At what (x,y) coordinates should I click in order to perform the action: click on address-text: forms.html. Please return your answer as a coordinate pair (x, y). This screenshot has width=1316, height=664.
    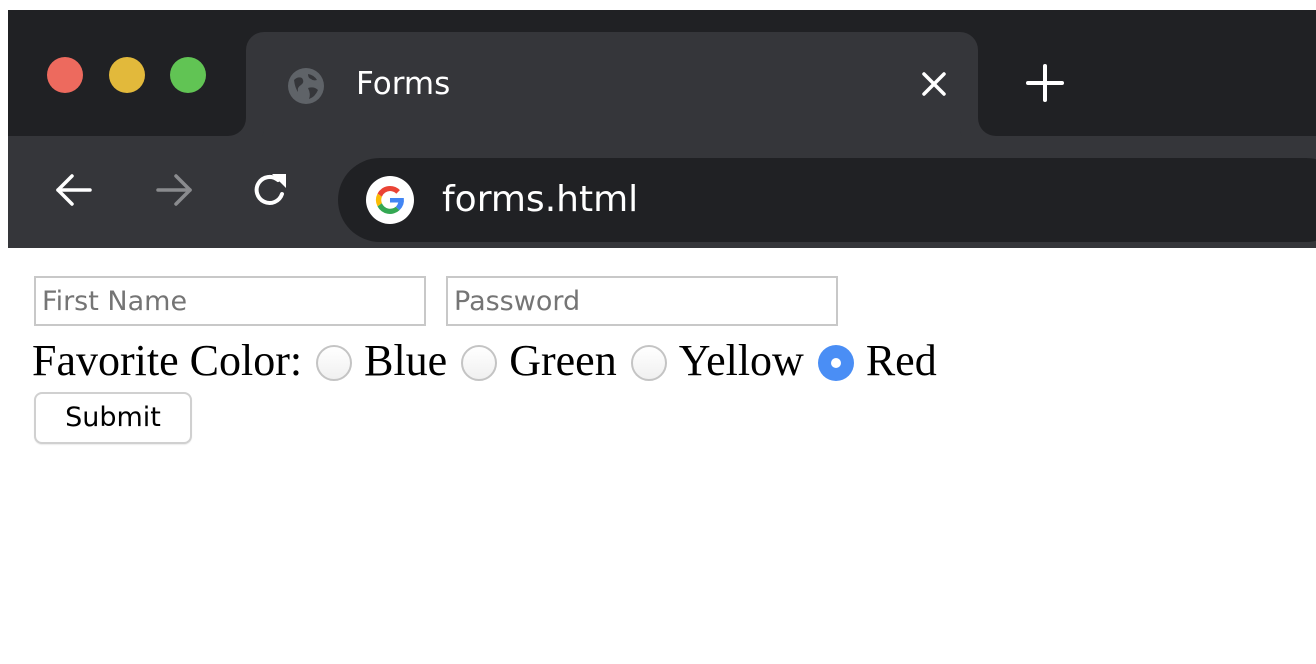
    Looking at the image, I should click on (540, 199).